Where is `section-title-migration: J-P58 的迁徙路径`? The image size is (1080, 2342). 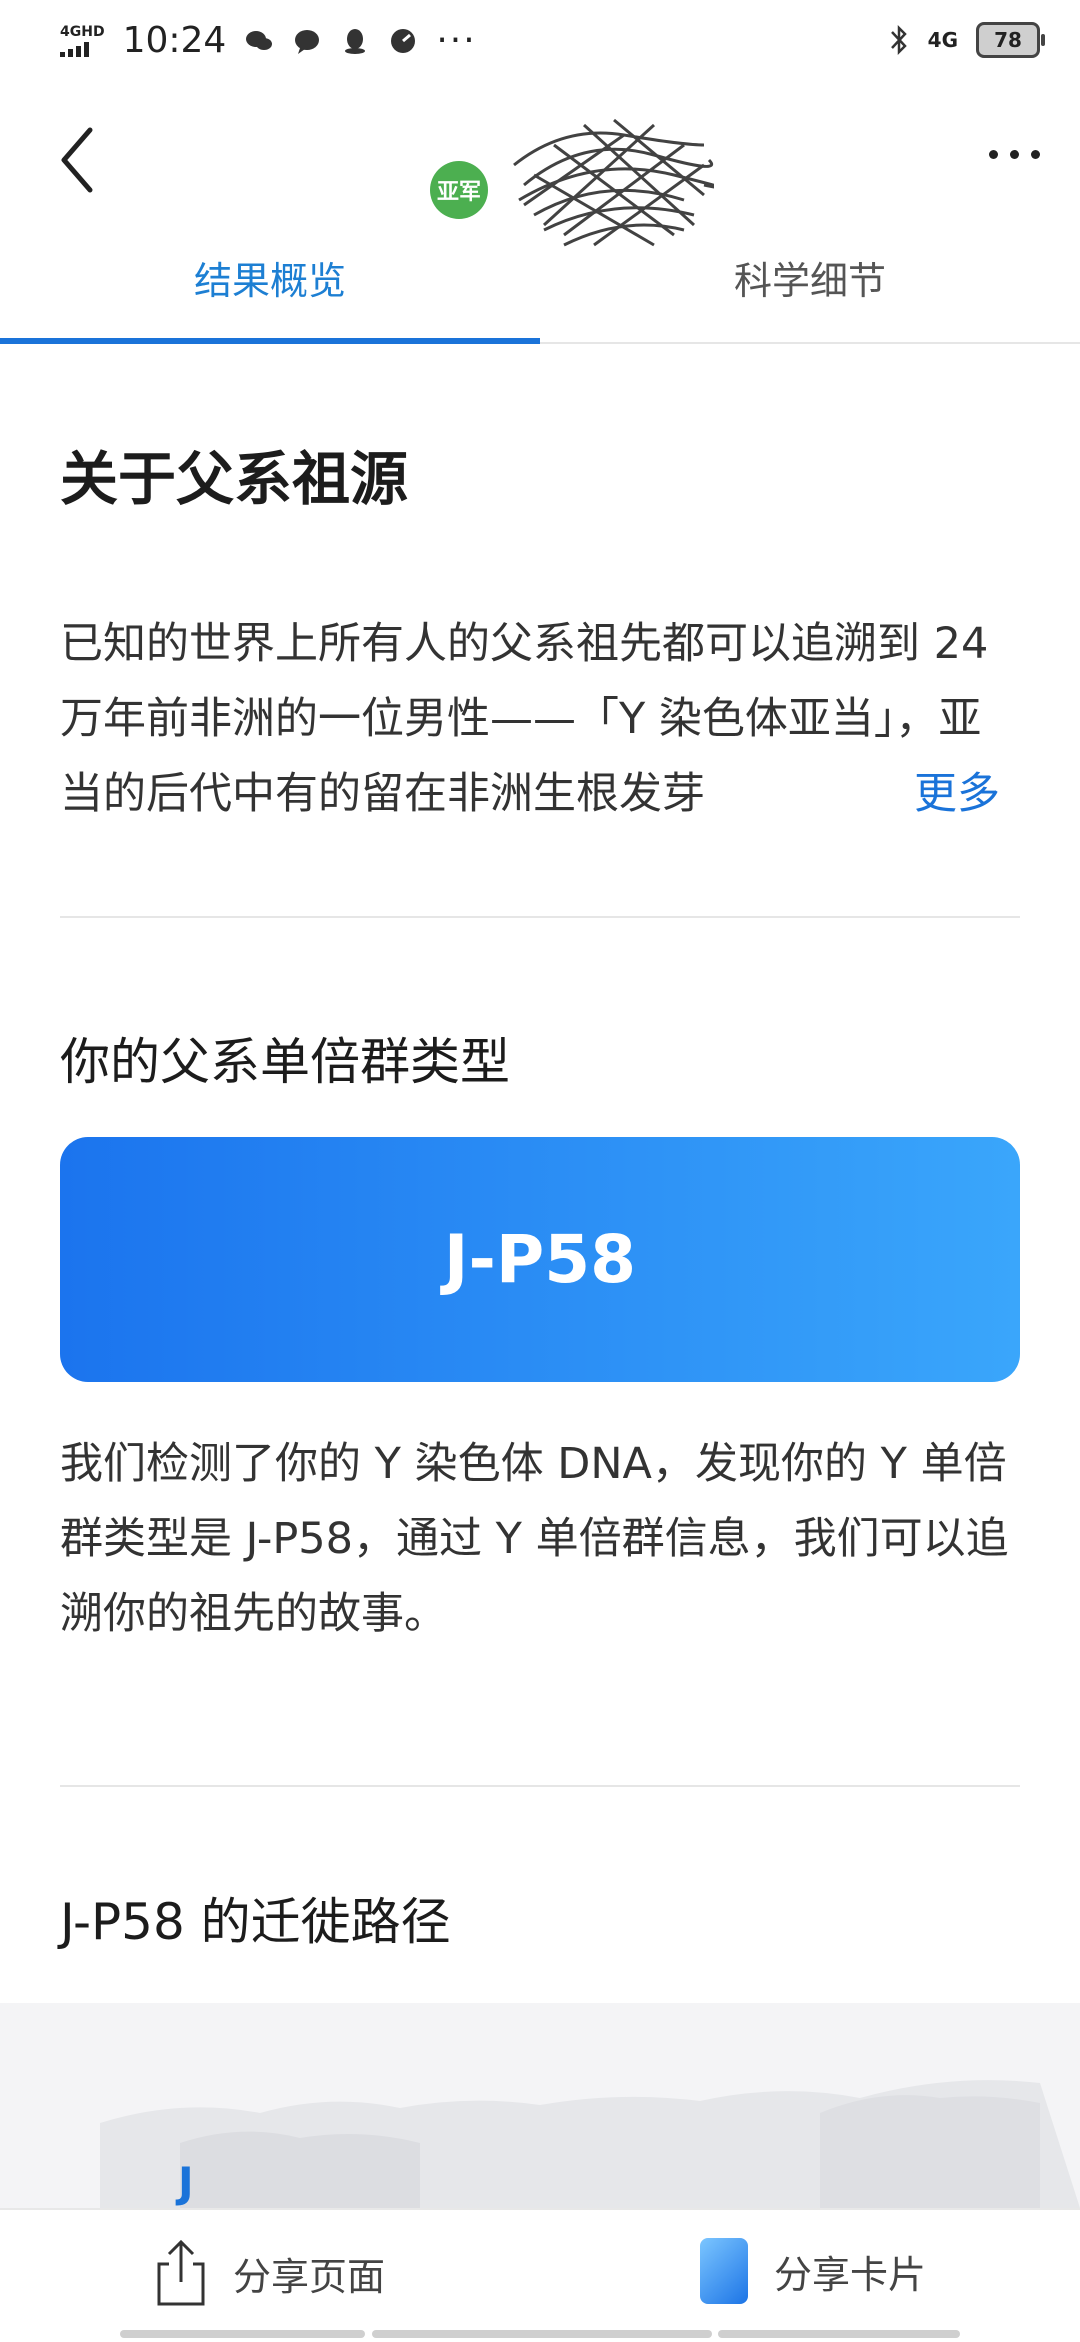
section-title-migration: J-P58 的迁徙路径 is located at coordinates (255, 1922).